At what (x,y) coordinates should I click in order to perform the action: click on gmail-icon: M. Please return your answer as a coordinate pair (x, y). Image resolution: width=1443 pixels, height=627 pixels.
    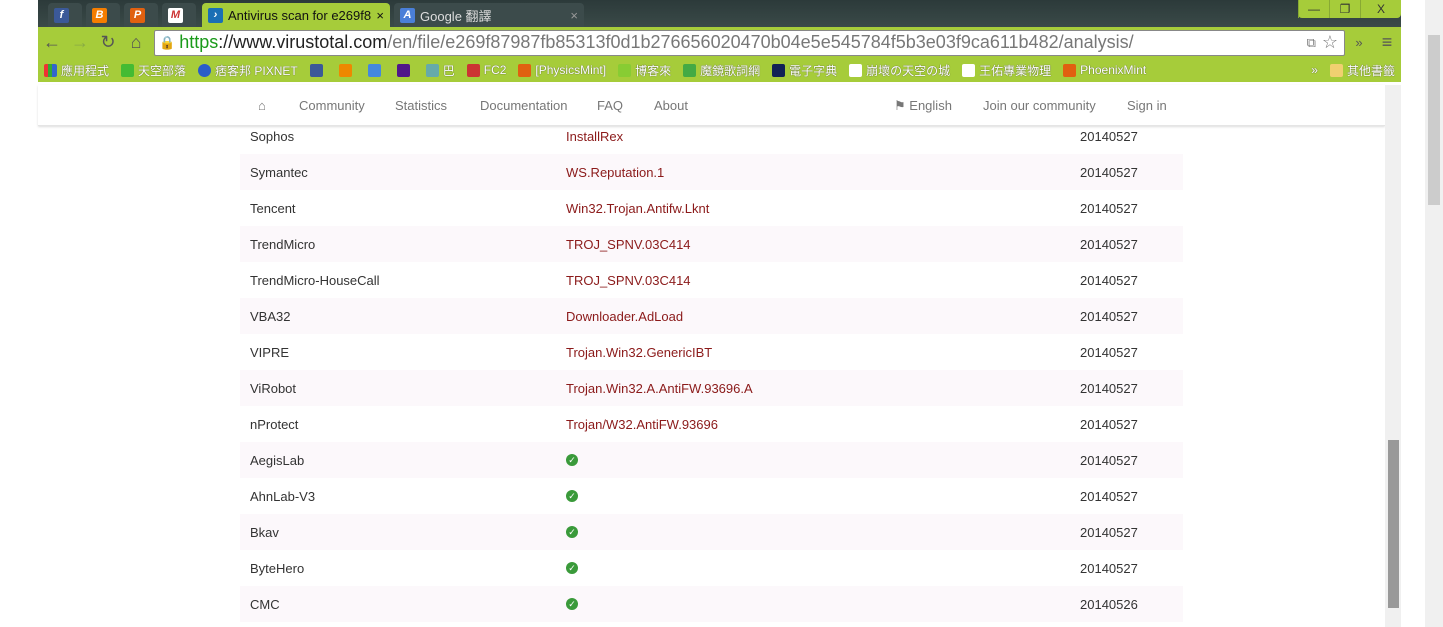
    Looking at the image, I should click on (175, 15).